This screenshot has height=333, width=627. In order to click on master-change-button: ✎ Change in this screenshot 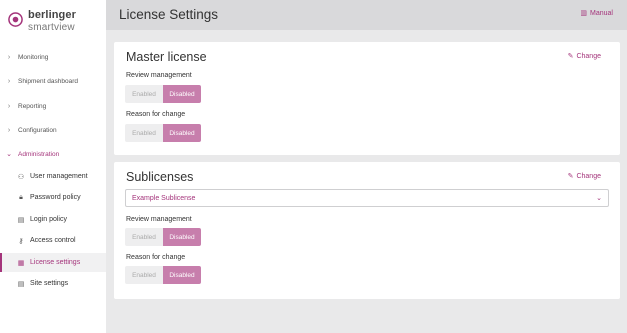, I will do `click(584, 56)`.